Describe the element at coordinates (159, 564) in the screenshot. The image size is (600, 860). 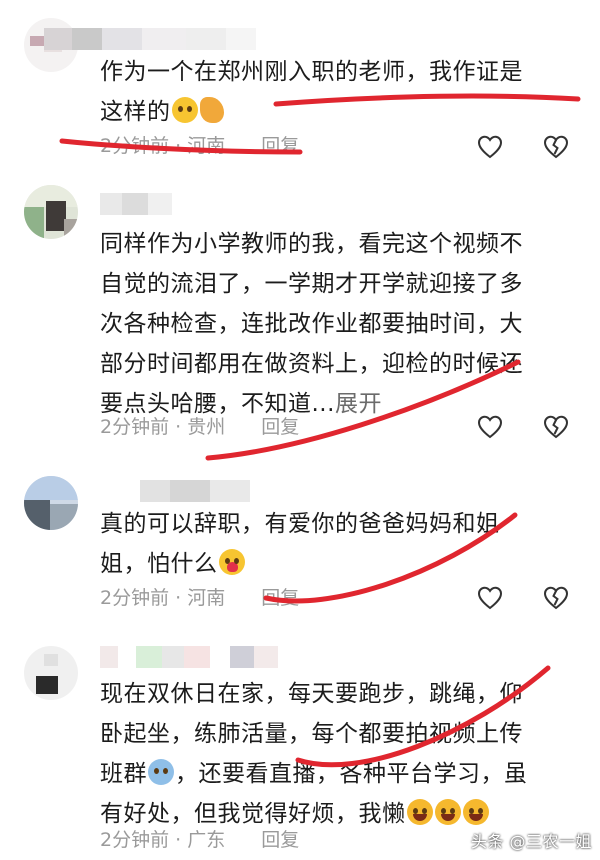
I see `comment-text-line: 姐，怕什么` at that location.